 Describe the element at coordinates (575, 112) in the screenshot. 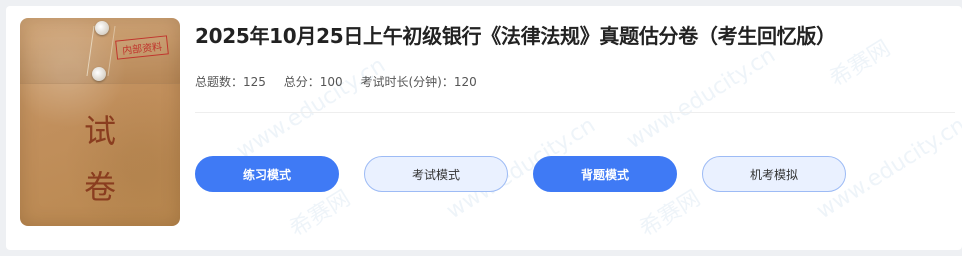

I see `divider` at that location.